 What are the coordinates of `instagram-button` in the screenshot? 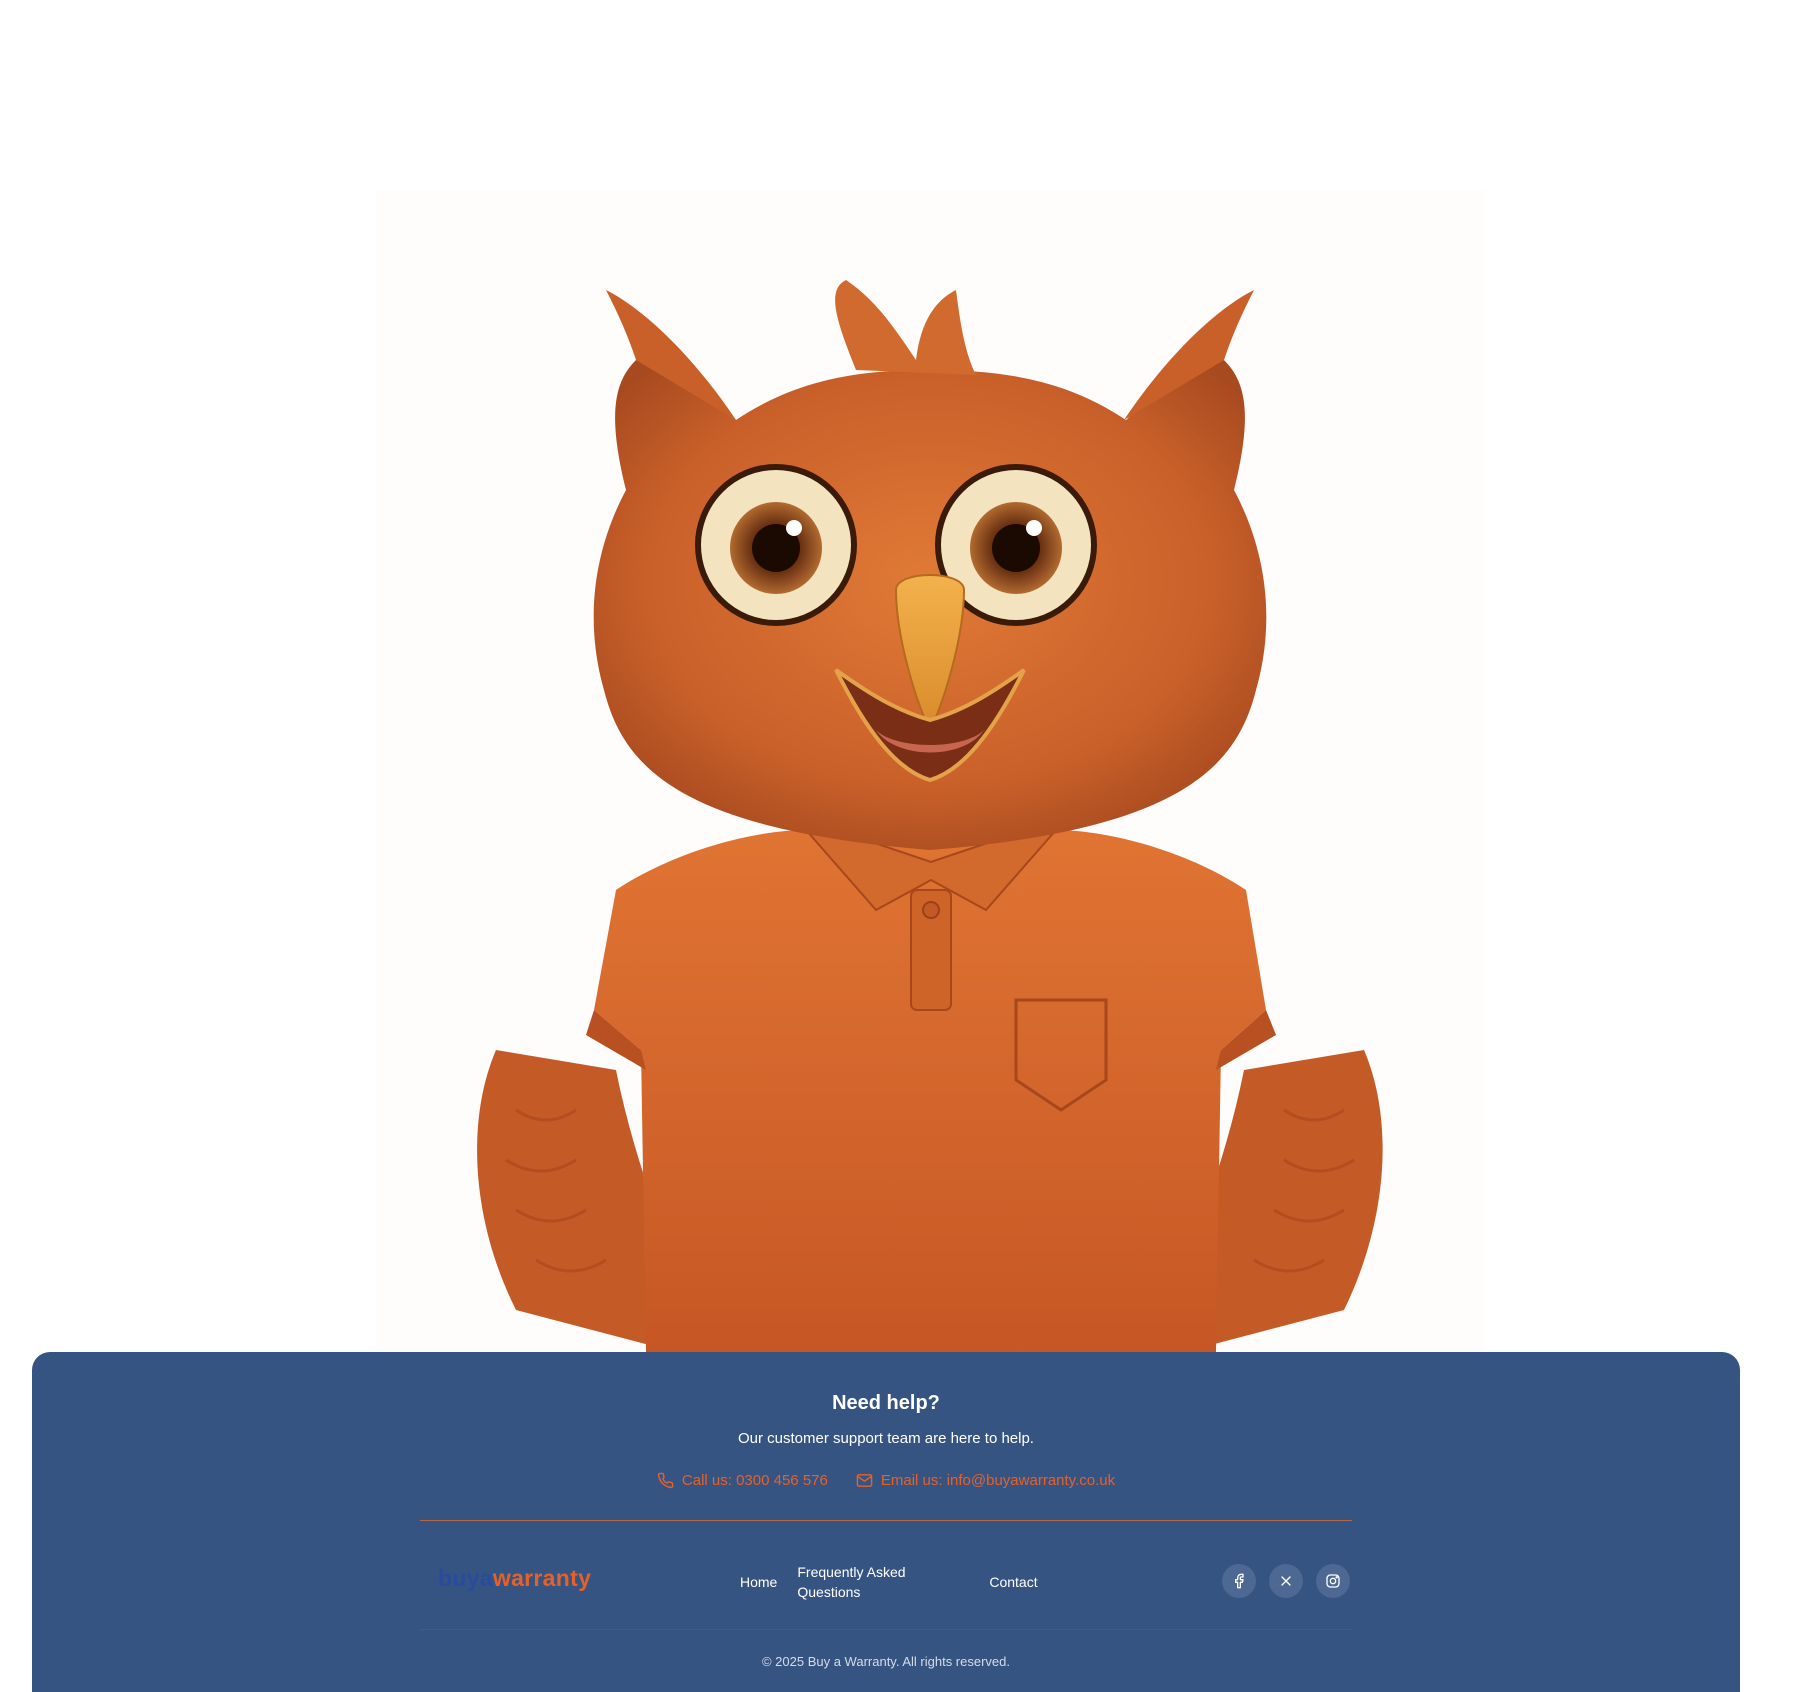 It's located at (1333, 1581).